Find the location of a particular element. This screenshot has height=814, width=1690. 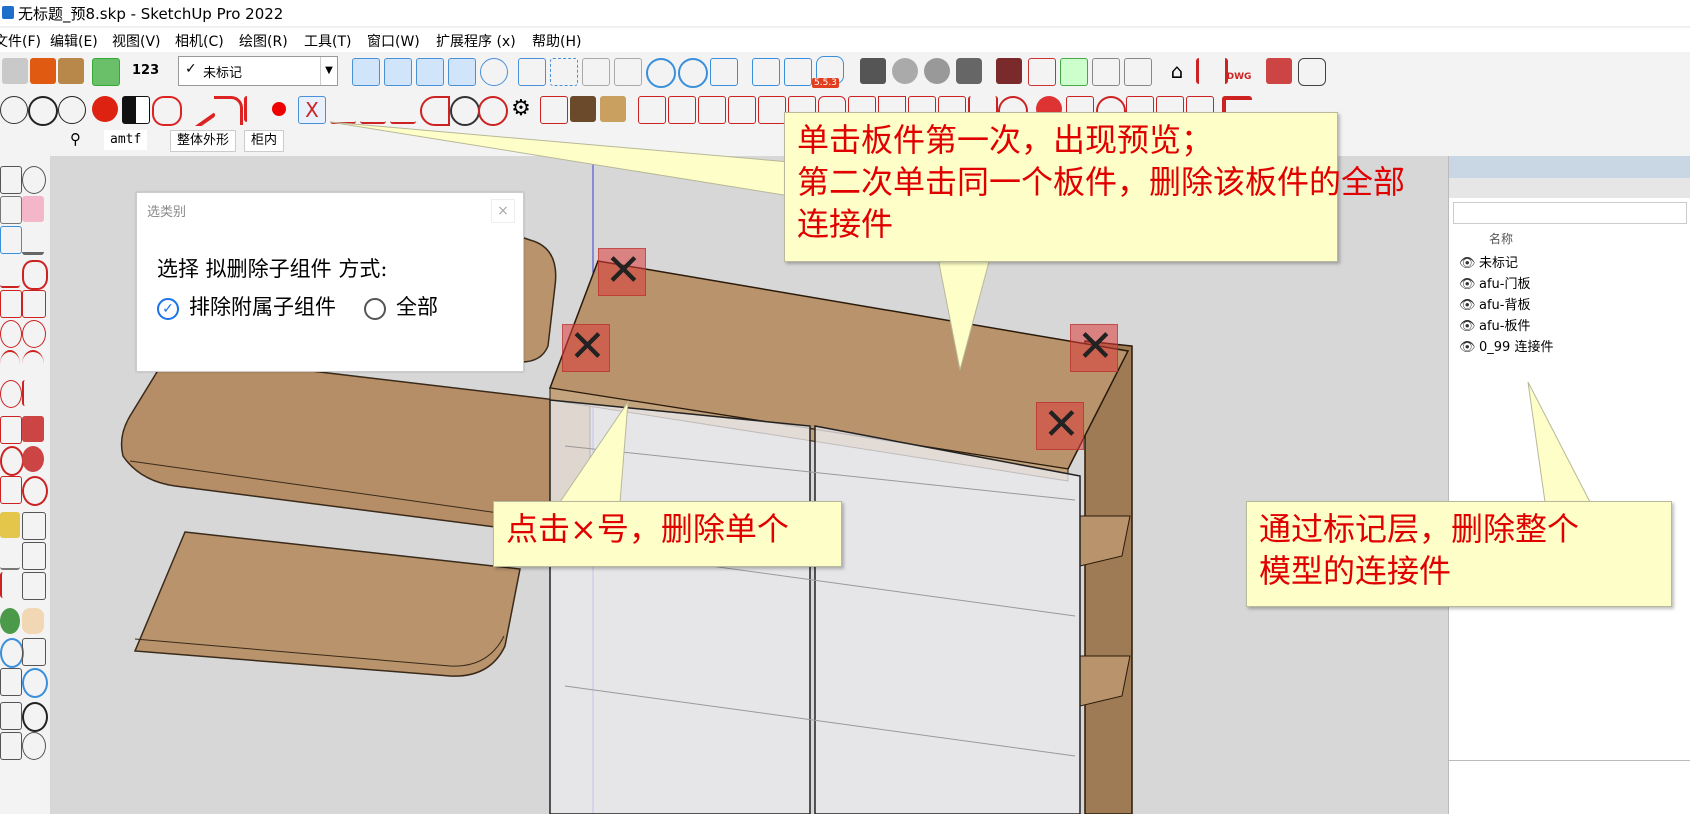

callout-right-tail is located at coordinates (1559, 442).